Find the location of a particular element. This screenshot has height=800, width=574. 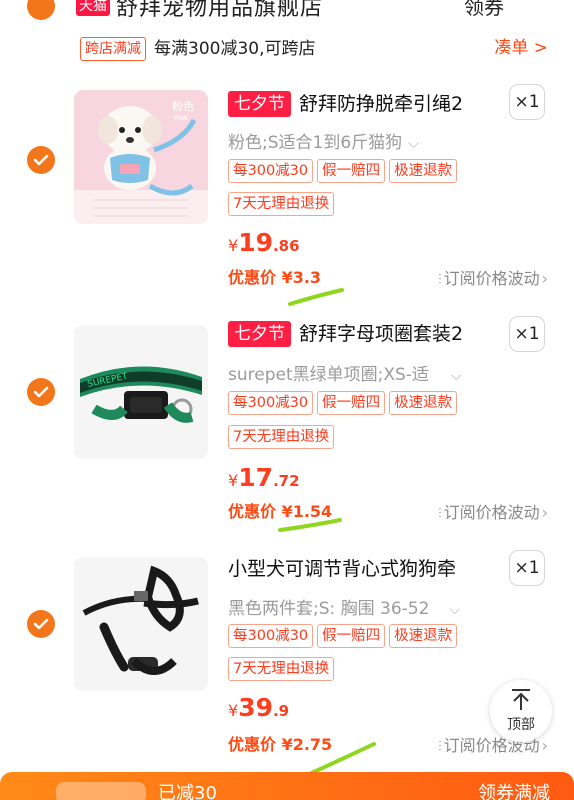

item-title: 舒拜字母项圈套装2 is located at coordinates (381, 334).